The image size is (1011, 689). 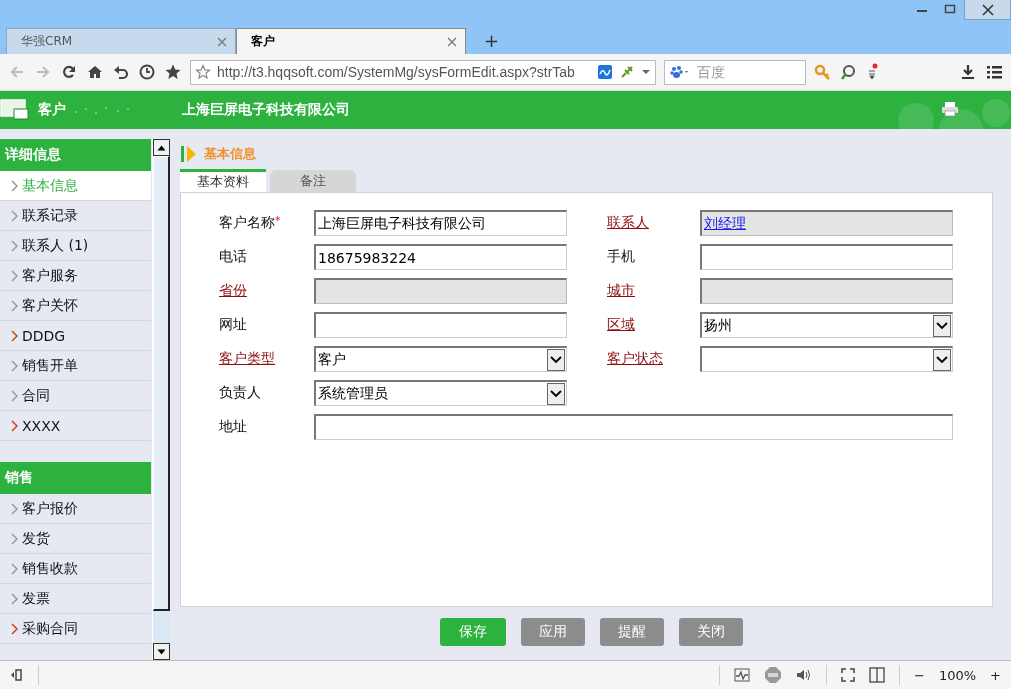 I want to click on clock-icon, so click(x=147, y=72).